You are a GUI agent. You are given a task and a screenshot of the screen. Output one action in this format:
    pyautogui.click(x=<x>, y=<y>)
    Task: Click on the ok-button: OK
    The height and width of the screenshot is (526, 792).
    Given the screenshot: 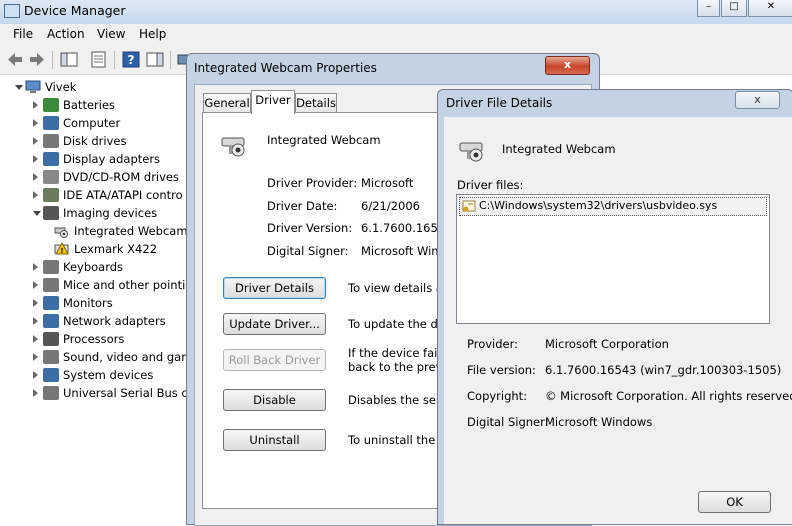 What is the action you would take?
    pyautogui.click(x=734, y=502)
    